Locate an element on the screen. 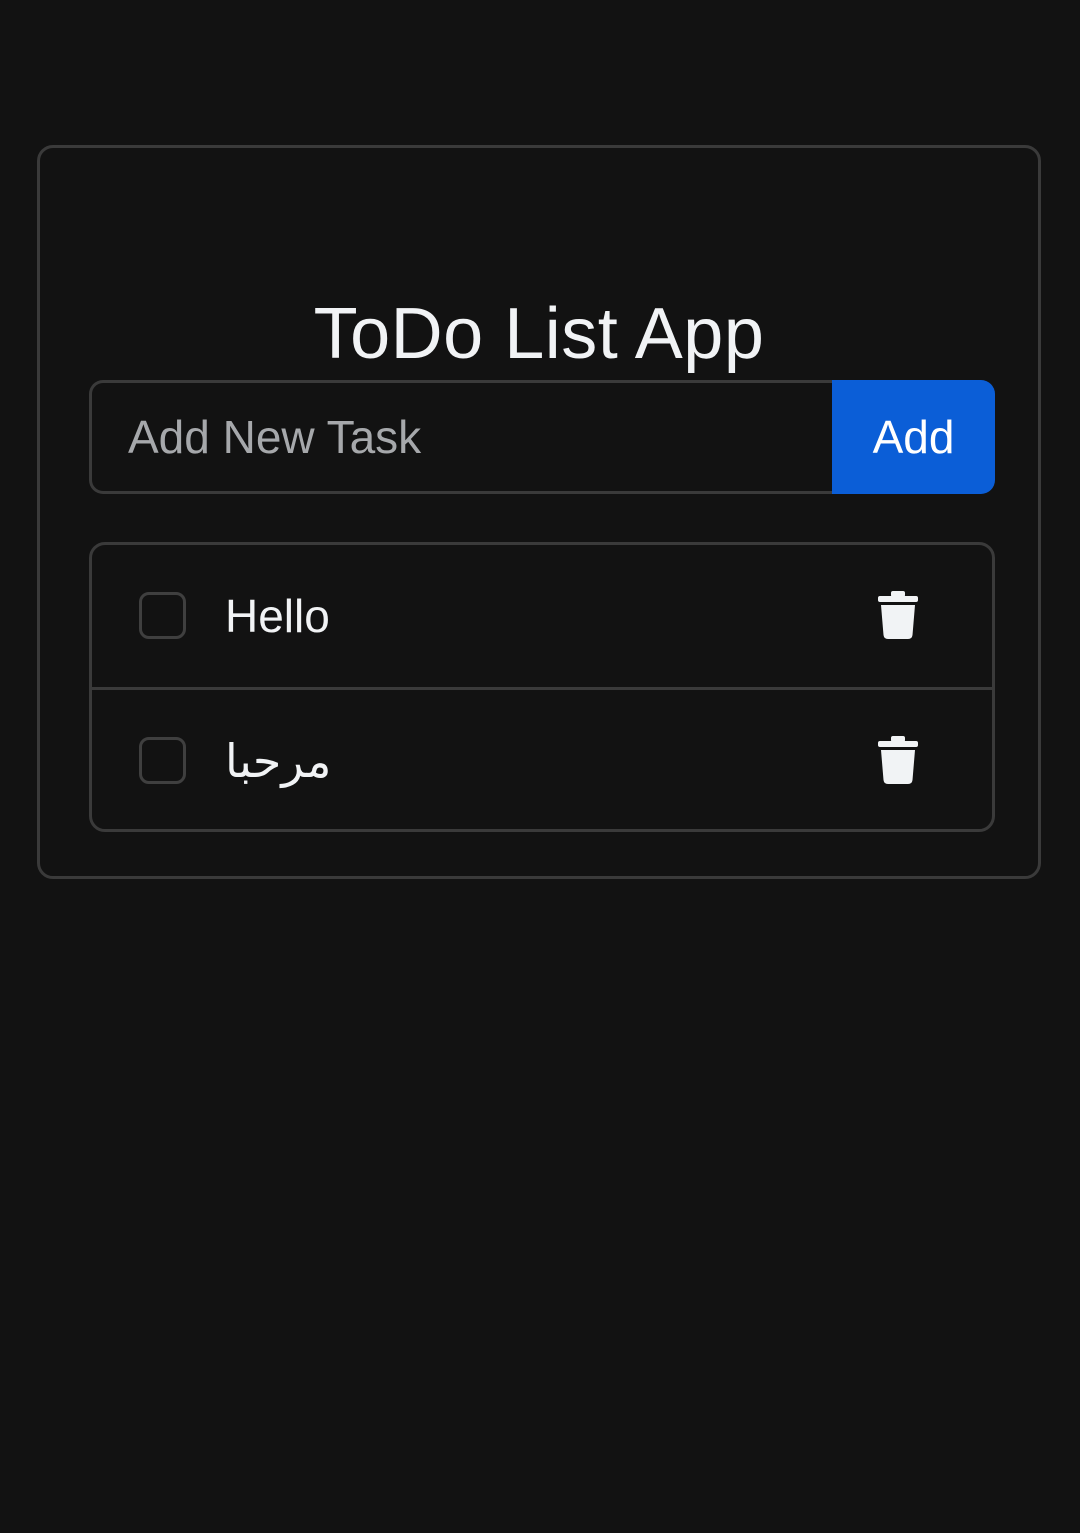 This screenshot has width=1080, height=1533. task-text: مرحبا is located at coordinates (278, 761).